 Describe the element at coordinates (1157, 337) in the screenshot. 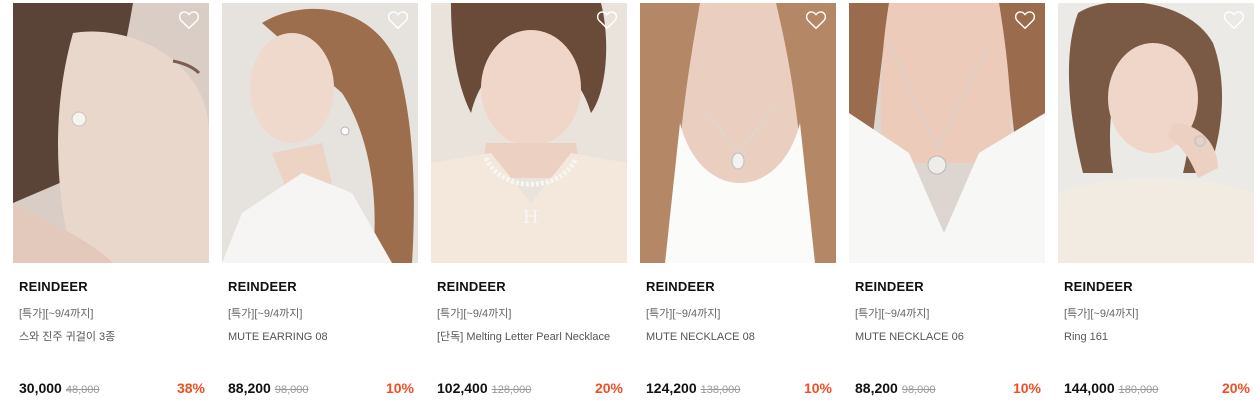

I see `product-name: Ring 161` at that location.